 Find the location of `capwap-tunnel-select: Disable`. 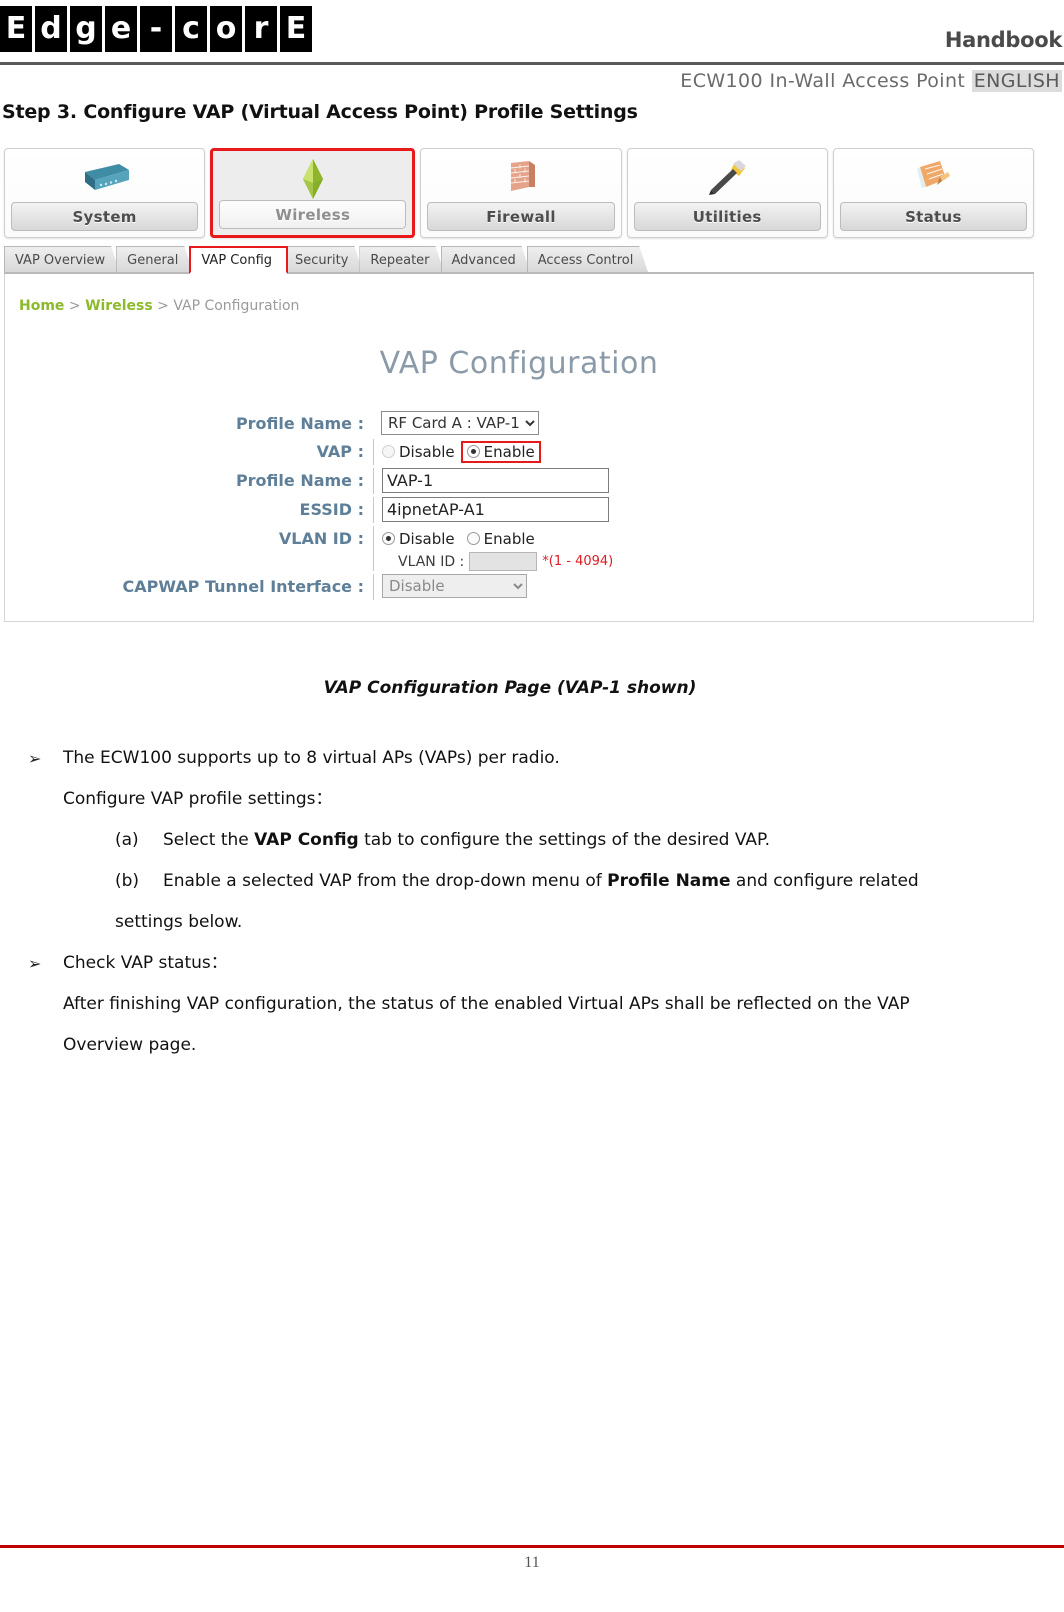

capwap-tunnel-select: Disable is located at coordinates (454, 586).